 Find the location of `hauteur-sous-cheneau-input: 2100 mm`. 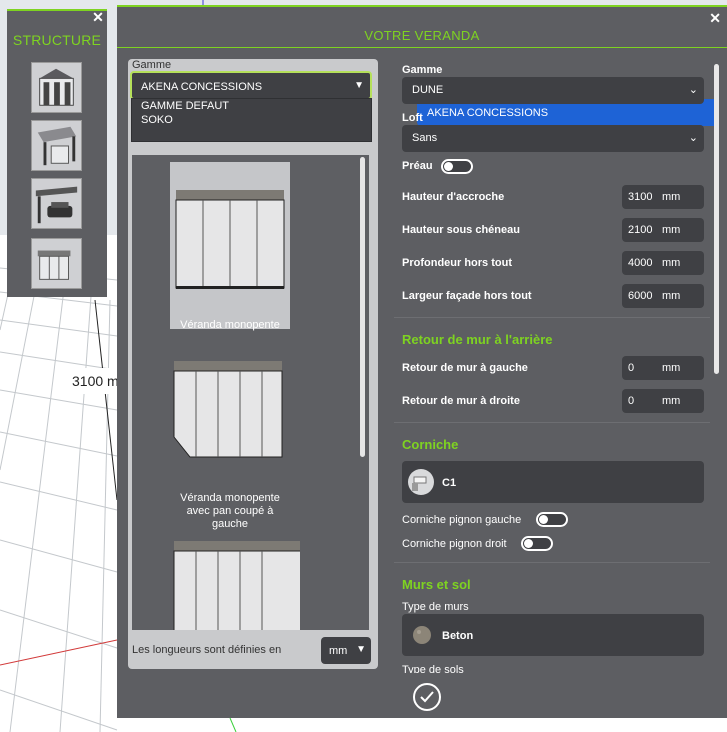

hauteur-sous-cheneau-input: 2100 mm is located at coordinates (663, 230).